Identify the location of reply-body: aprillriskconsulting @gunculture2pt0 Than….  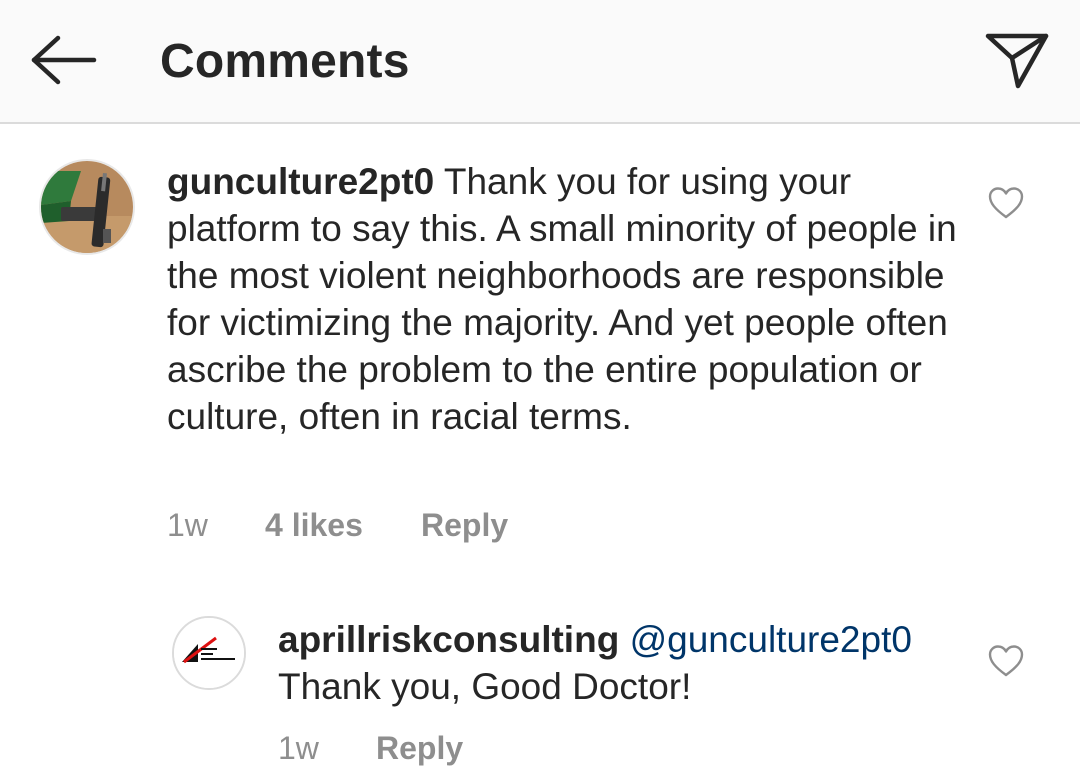
(623, 663).